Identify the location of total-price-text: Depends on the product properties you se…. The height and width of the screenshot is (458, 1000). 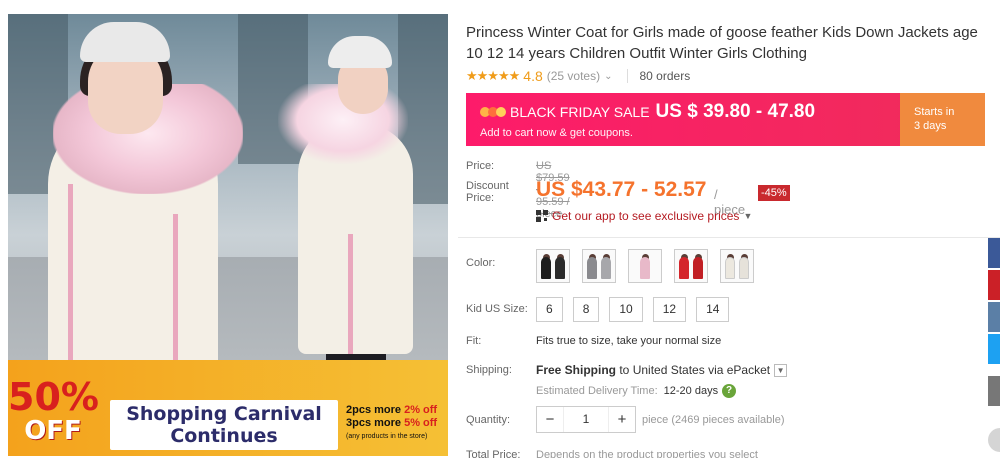
(647, 453).